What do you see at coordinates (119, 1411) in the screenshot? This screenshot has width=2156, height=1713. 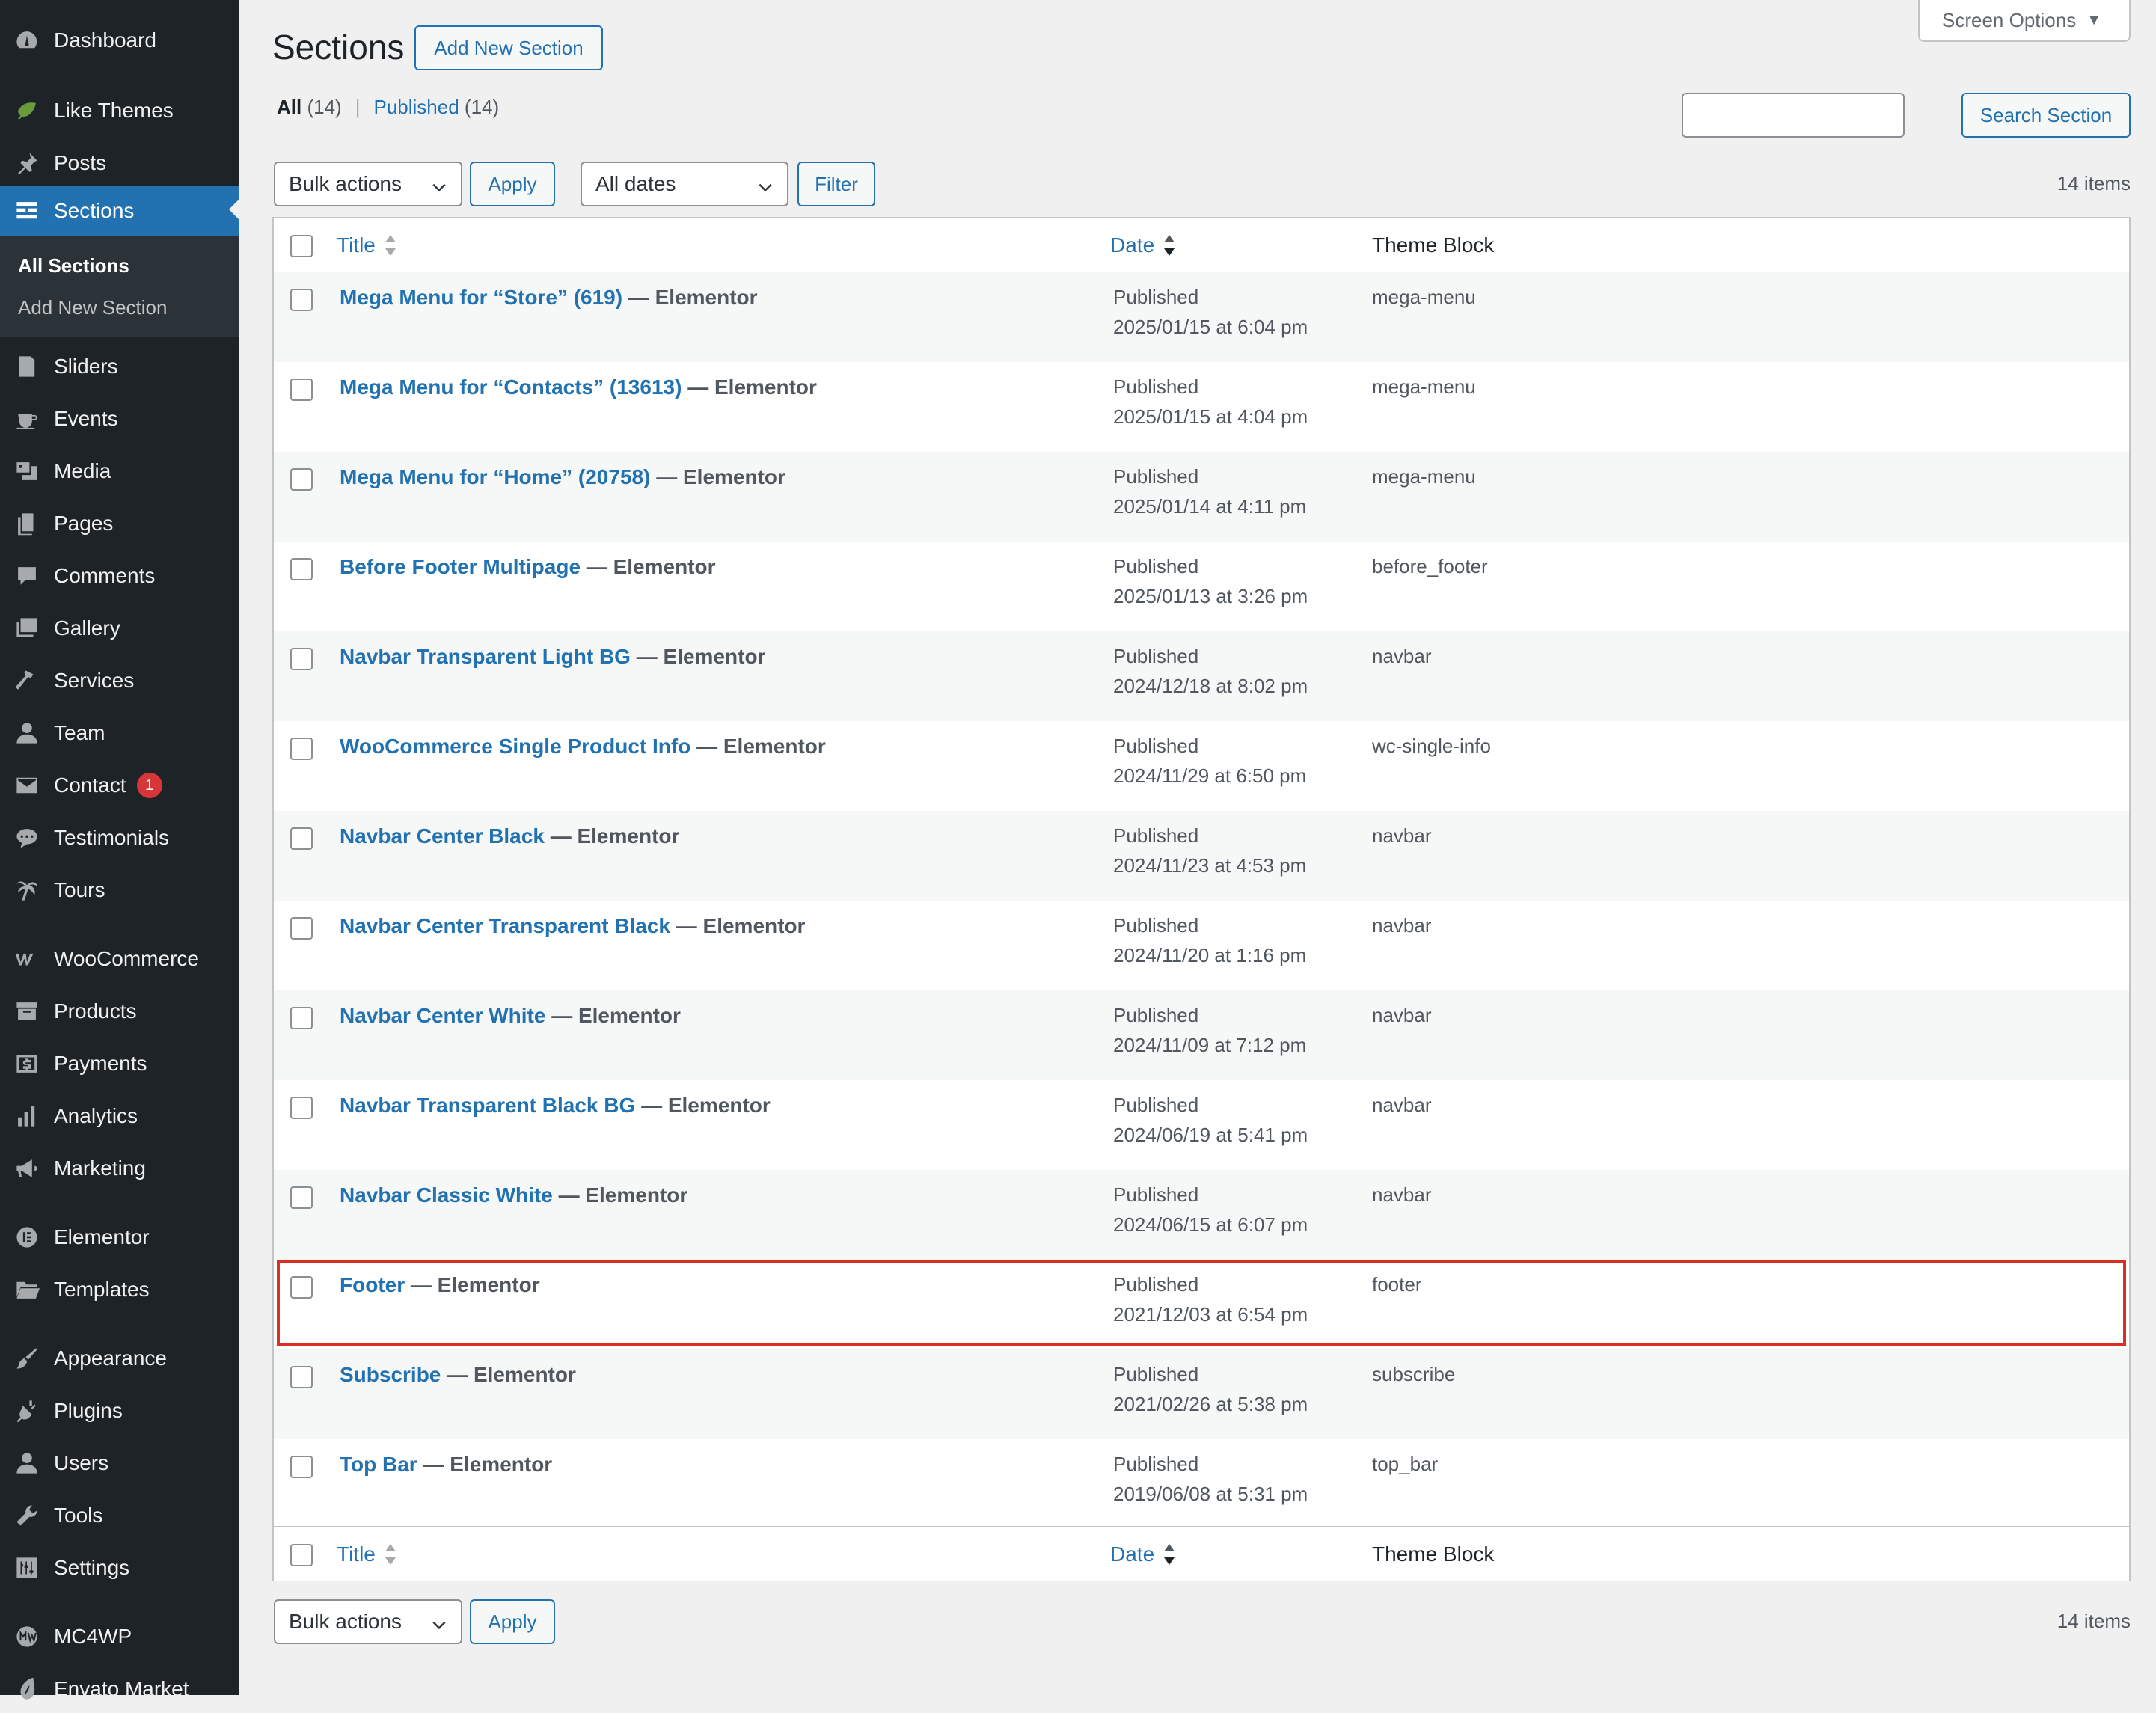 I see `sidebar-item-plugins: Plugins` at bounding box center [119, 1411].